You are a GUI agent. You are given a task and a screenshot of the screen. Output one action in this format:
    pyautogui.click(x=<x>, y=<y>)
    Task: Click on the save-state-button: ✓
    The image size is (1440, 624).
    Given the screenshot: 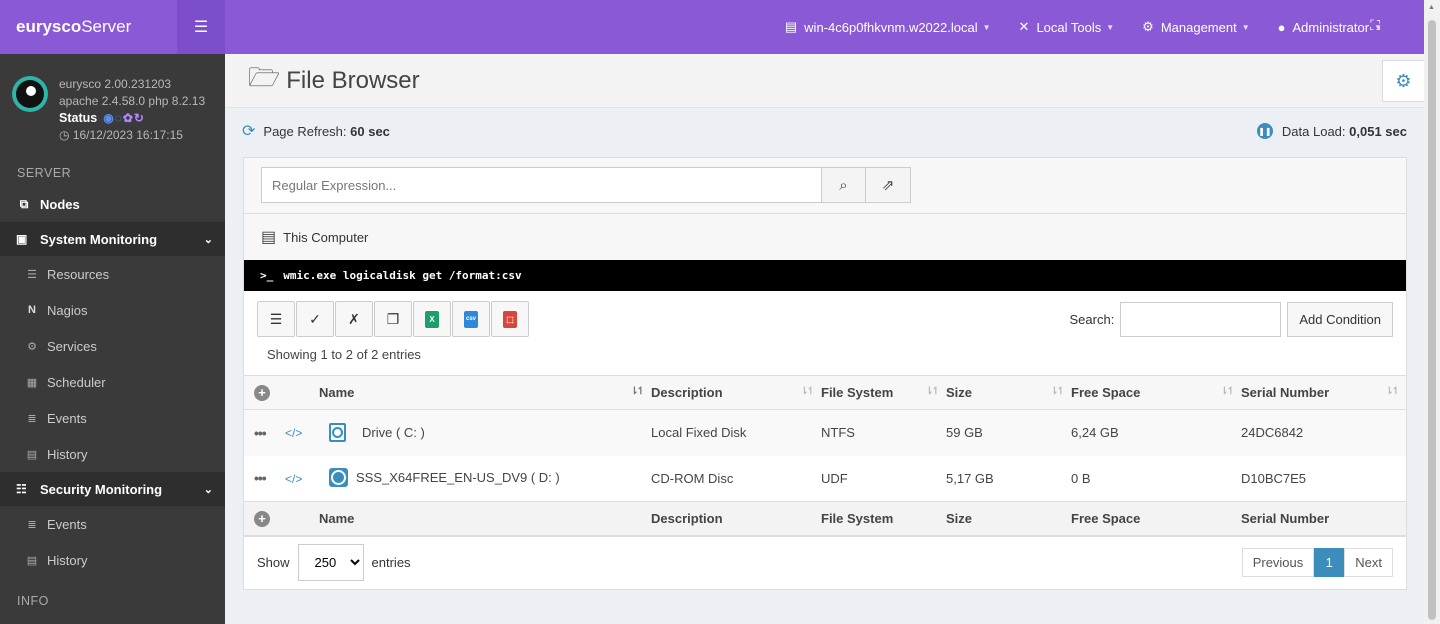 What is the action you would take?
    pyautogui.click(x=315, y=319)
    